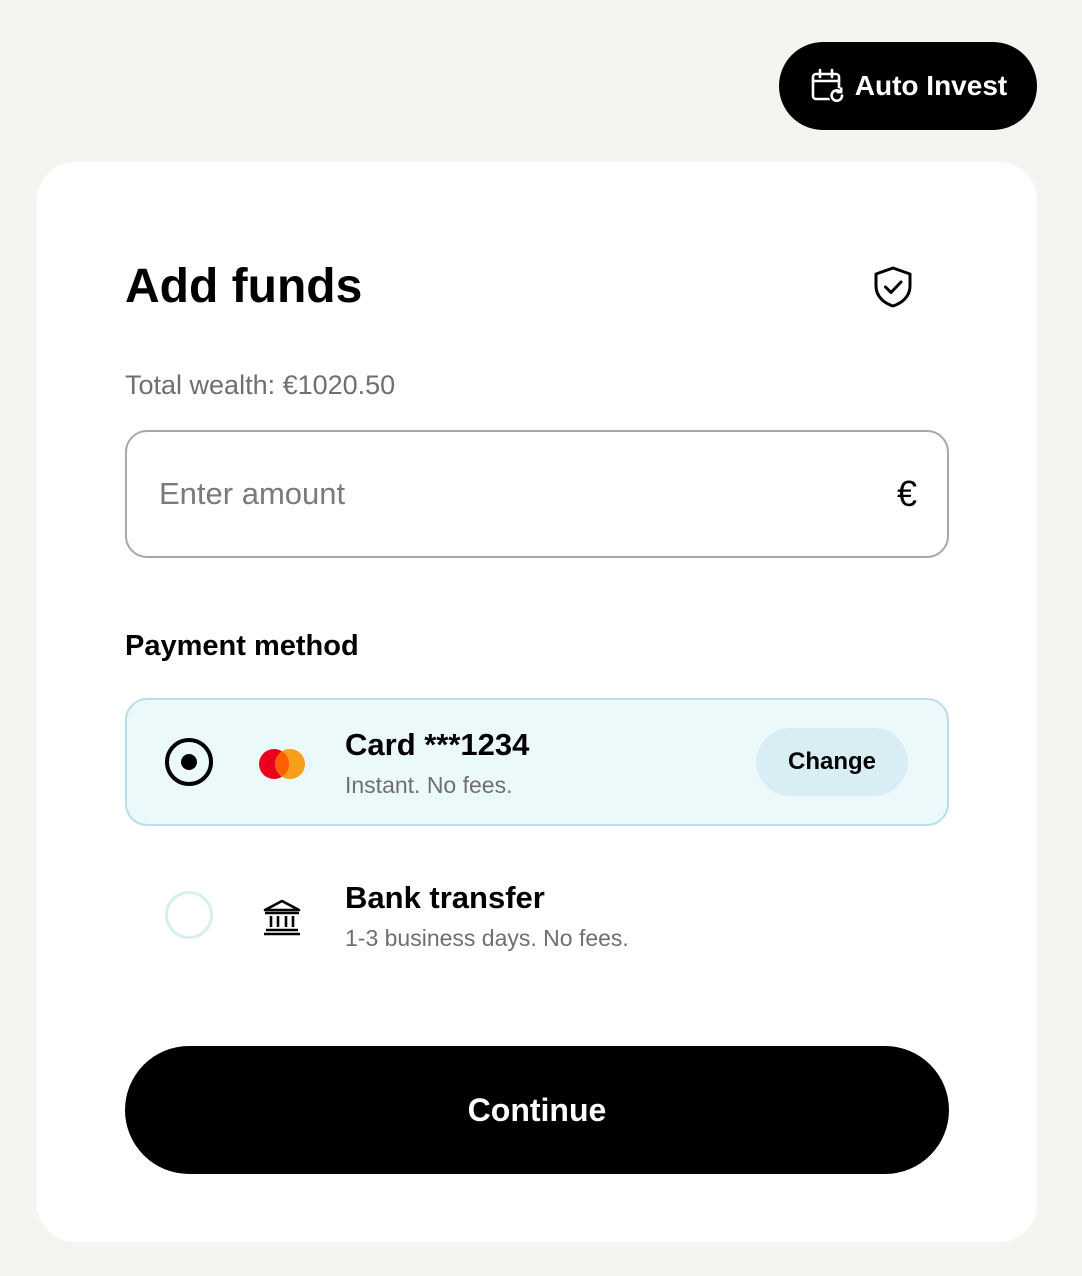 The image size is (1082, 1276). I want to click on bank-transfer-subtitle: 1-3 business days. No fees., so click(487, 938).